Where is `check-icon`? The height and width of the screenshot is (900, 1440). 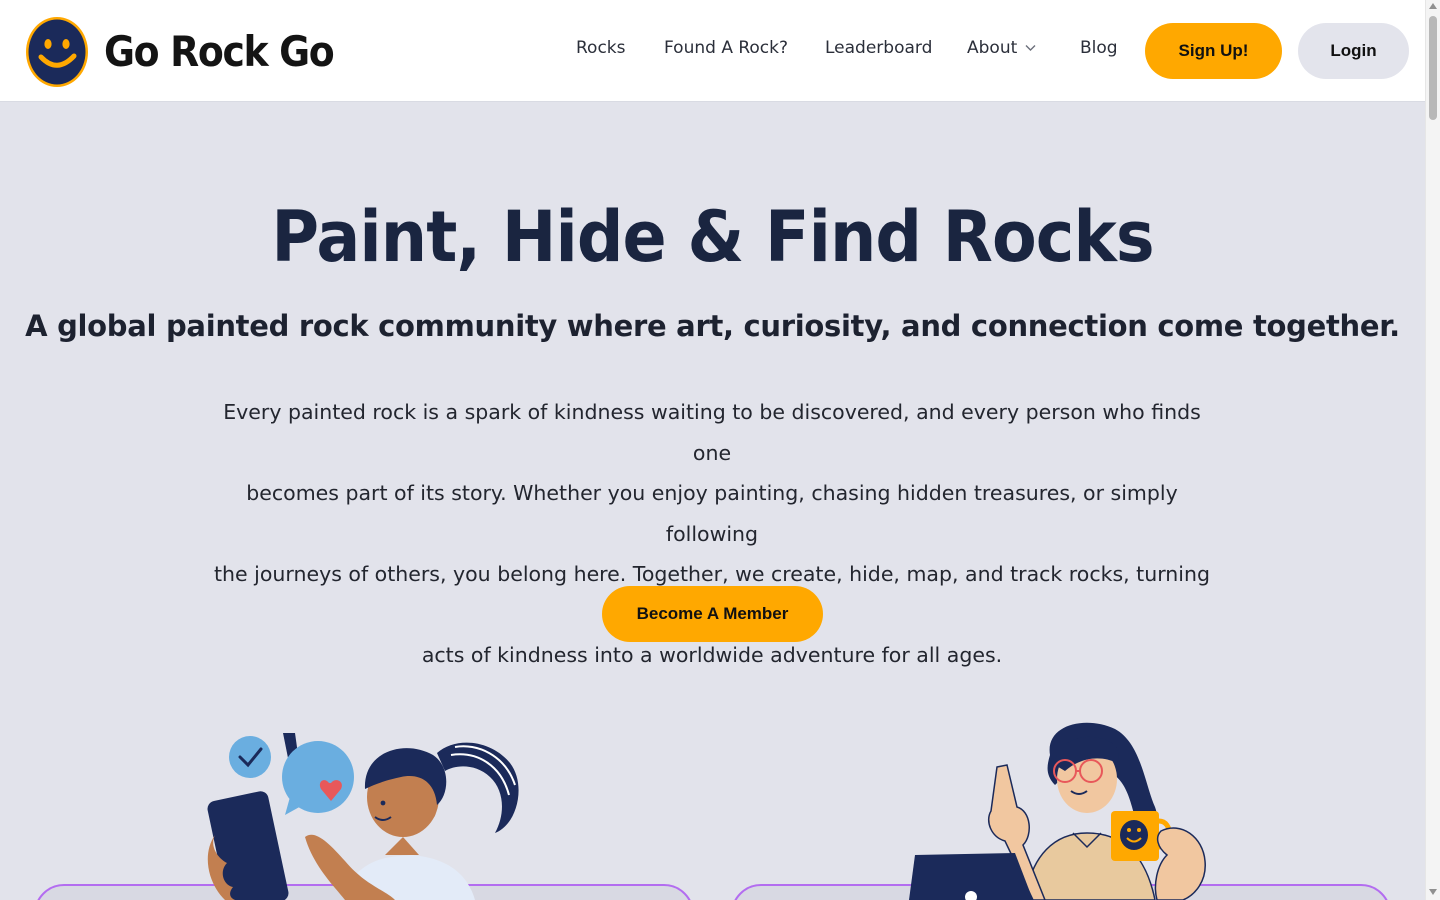 check-icon is located at coordinates (250, 757).